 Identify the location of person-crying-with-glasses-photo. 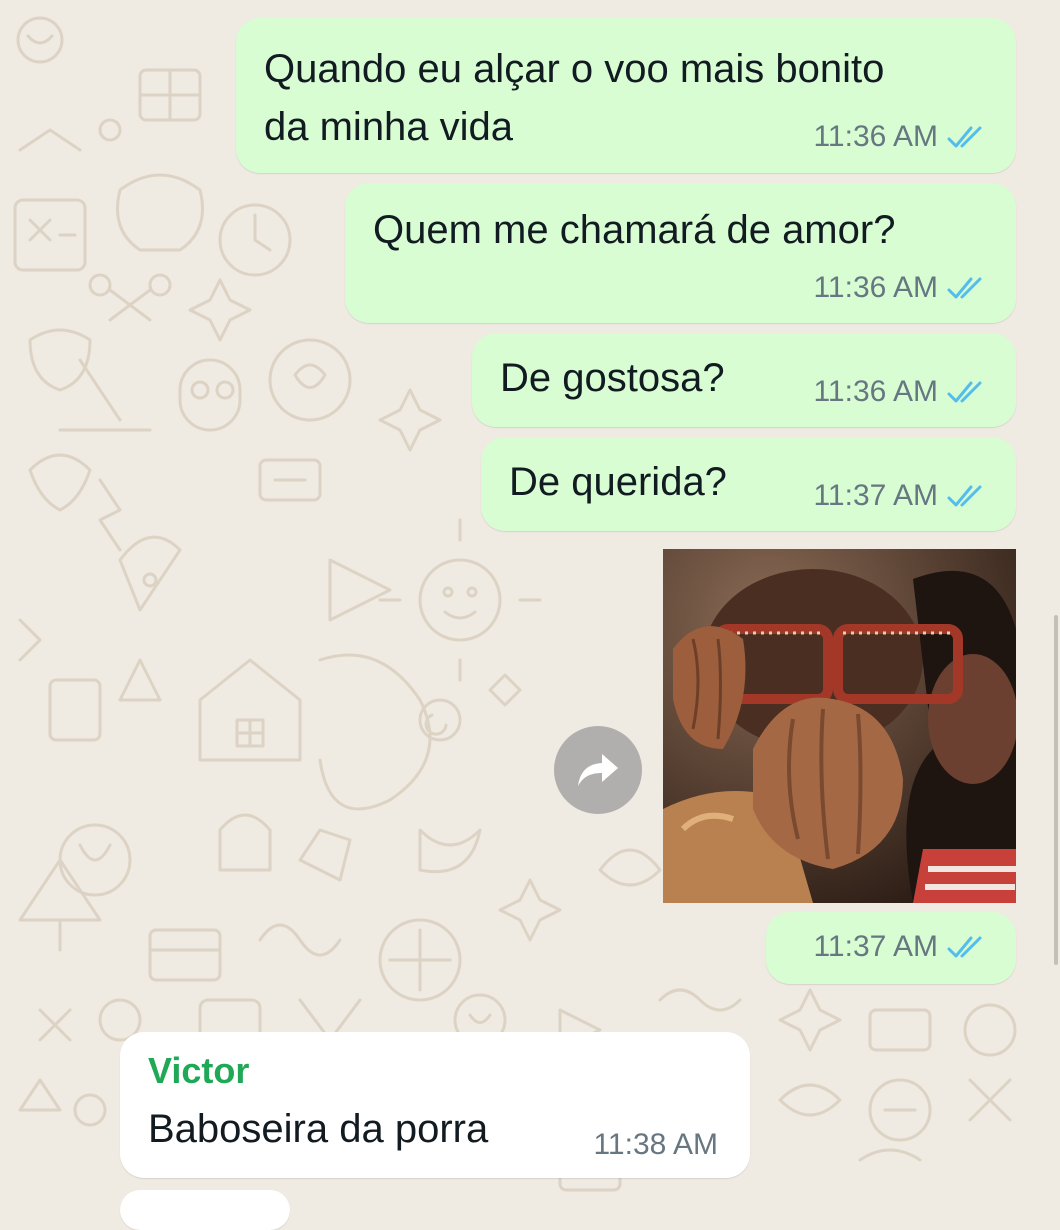
(839, 726).